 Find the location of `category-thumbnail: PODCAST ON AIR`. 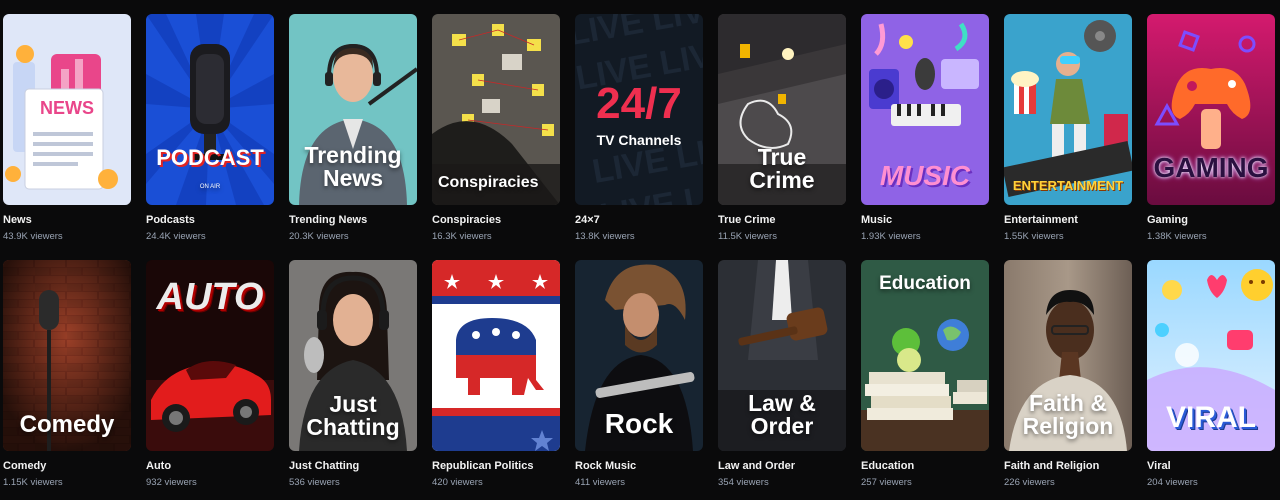

category-thumbnail: PODCAST ON AIR is located at coordinates (210, 109).